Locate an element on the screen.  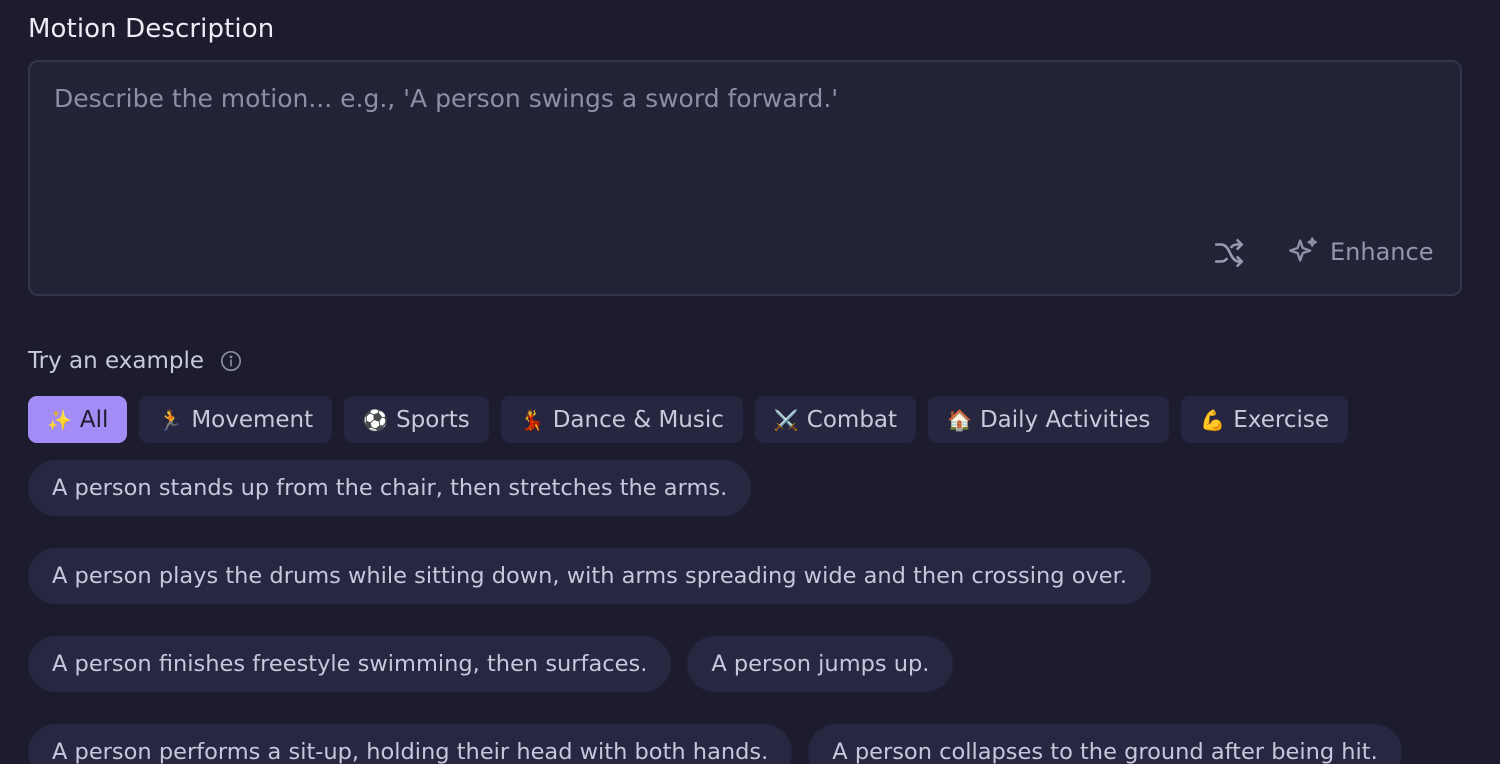
category-chip-all: ✨ All is located at coordinates (78, 419).